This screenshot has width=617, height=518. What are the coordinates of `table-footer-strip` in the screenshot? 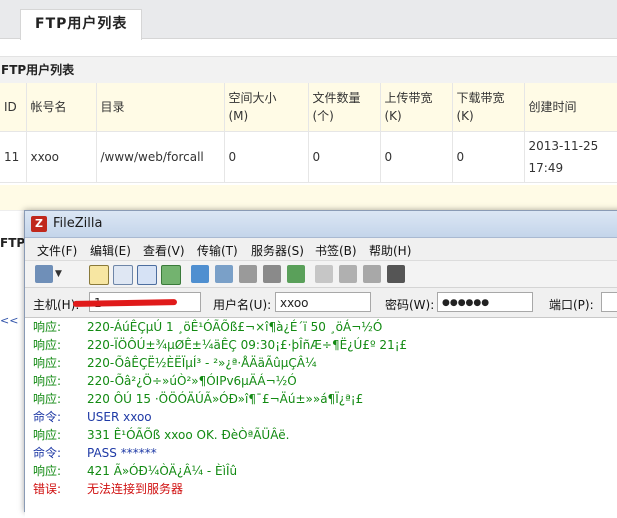 It's located at (308, 198).